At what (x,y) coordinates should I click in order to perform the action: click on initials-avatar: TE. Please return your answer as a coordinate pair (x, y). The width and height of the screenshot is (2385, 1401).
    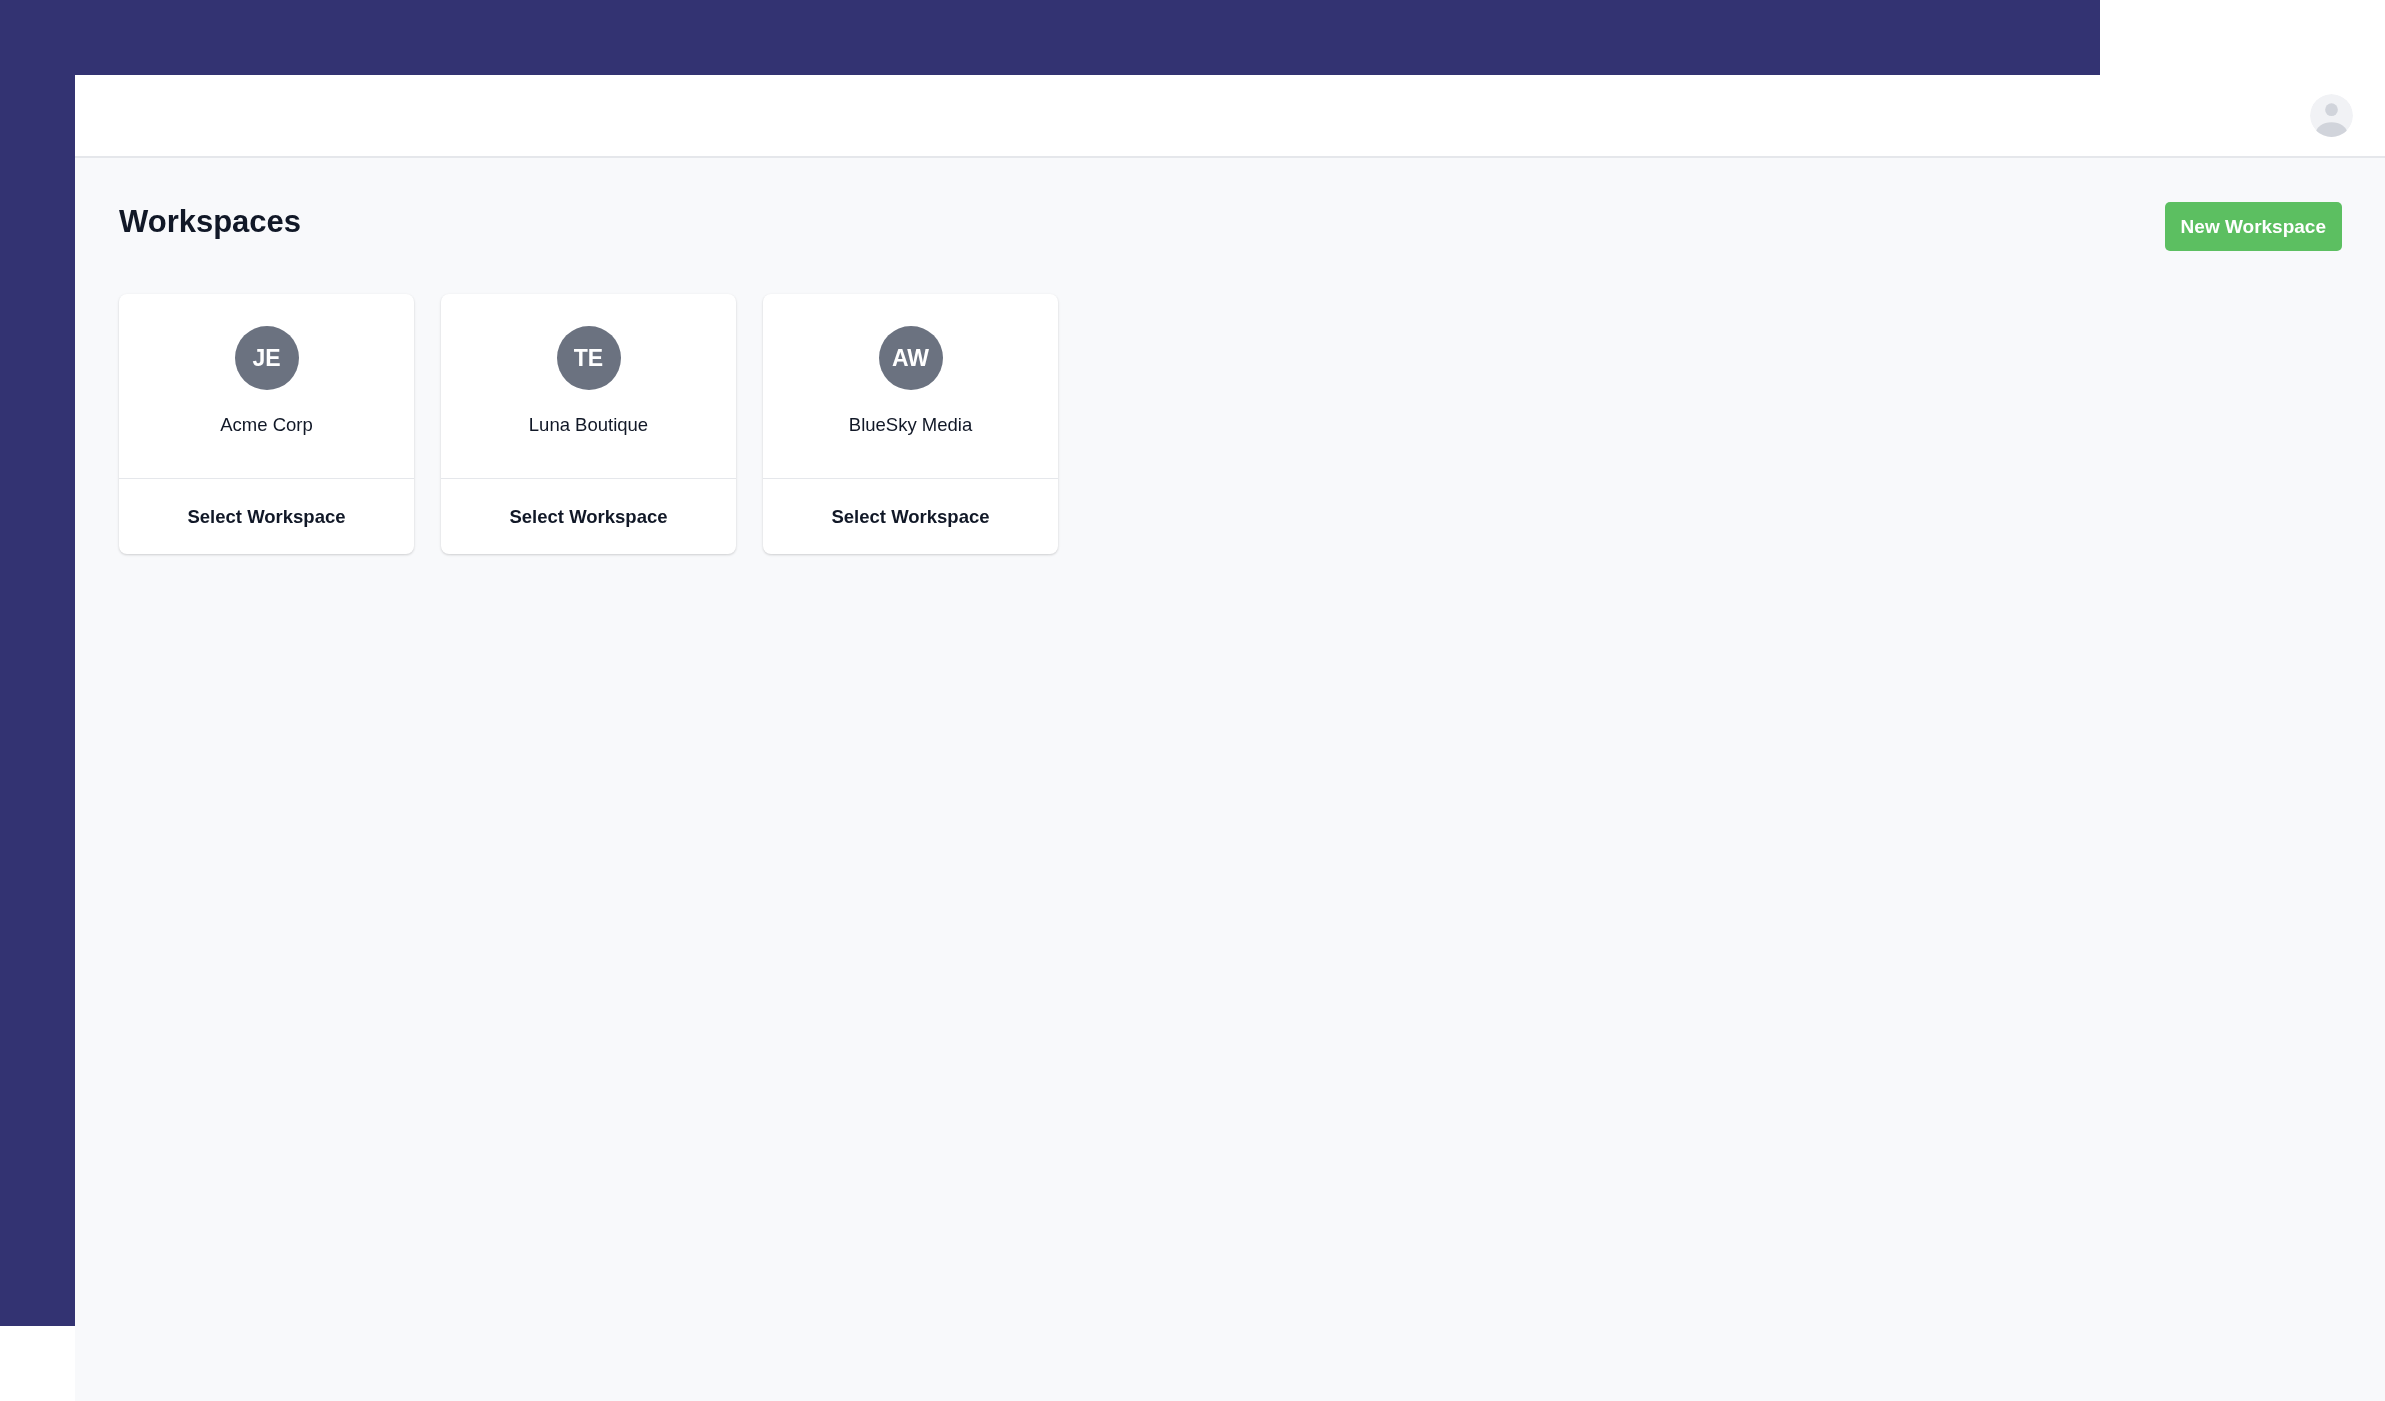
    Looking at the image, I should click on (588, 358).